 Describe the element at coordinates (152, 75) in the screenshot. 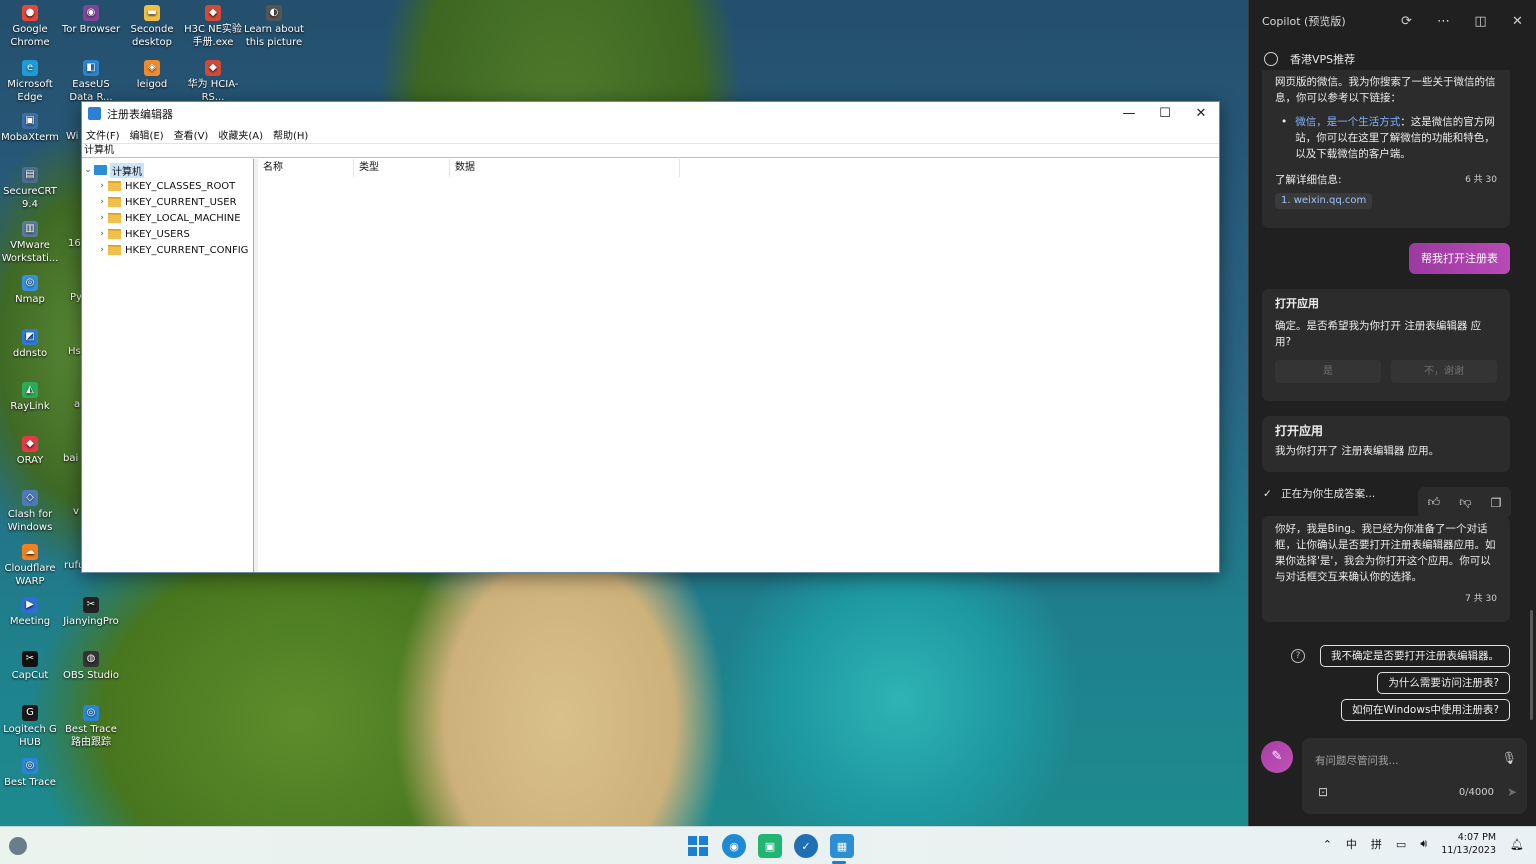

I see `desktop-icon: ◈ leigod` at that location.